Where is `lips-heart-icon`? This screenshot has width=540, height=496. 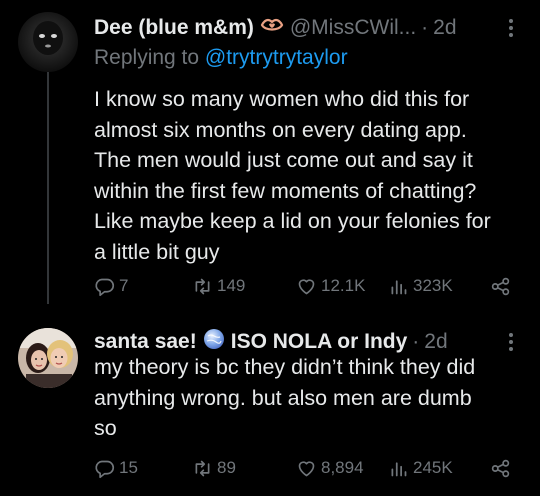
lips-heart-icon is located at coordinates (272, 28).